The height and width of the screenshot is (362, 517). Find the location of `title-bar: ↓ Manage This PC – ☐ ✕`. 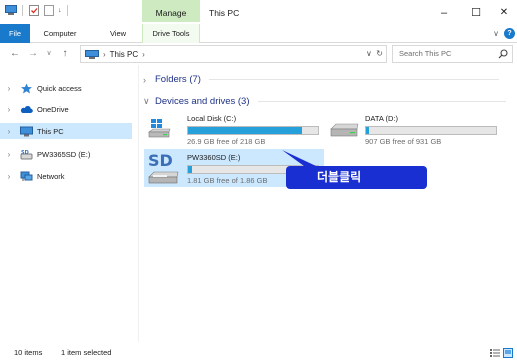

title-bar: ↓ Manage This PC – ☐ ✕ is located at coordinates (258, 13).